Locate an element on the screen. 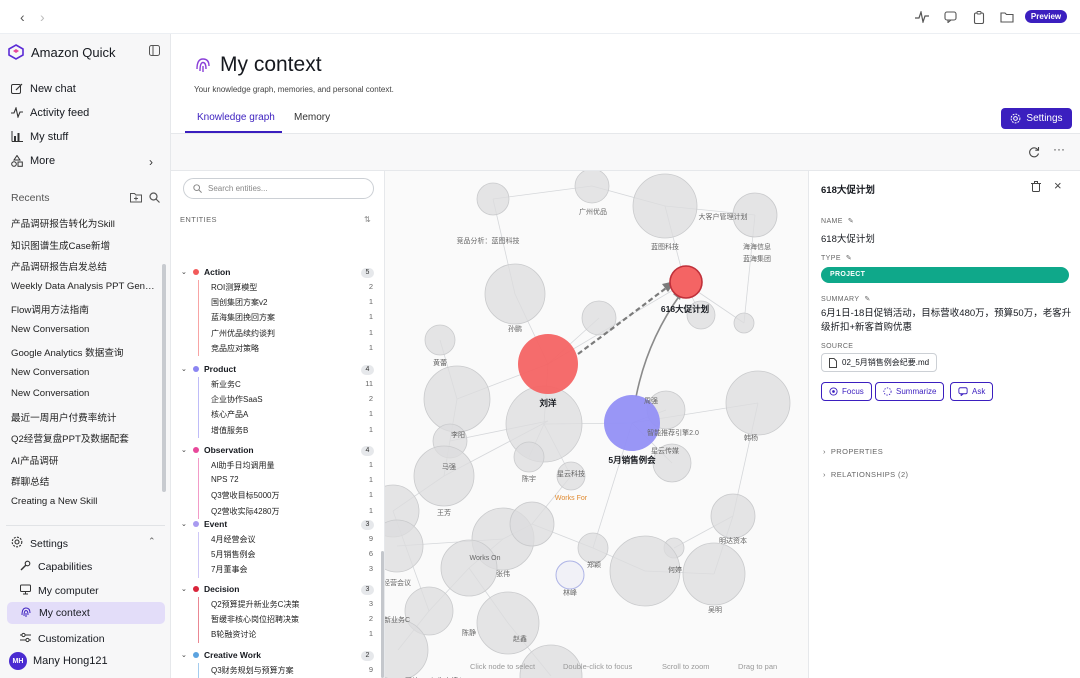 The height and width of the screenshot is (678, 1080). chevron-down-icon: ⌄ is located at coordinates (184, 369).